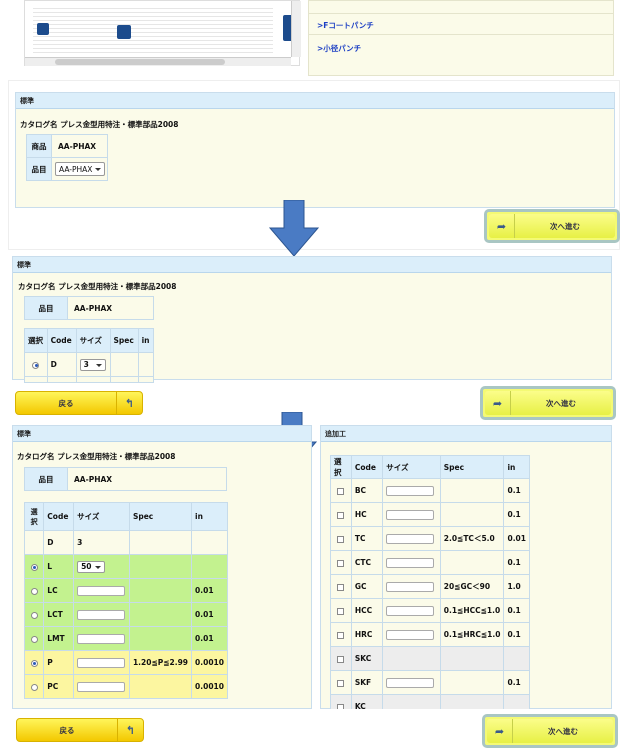  I want to click on size-select: 50, so click(91, 566).